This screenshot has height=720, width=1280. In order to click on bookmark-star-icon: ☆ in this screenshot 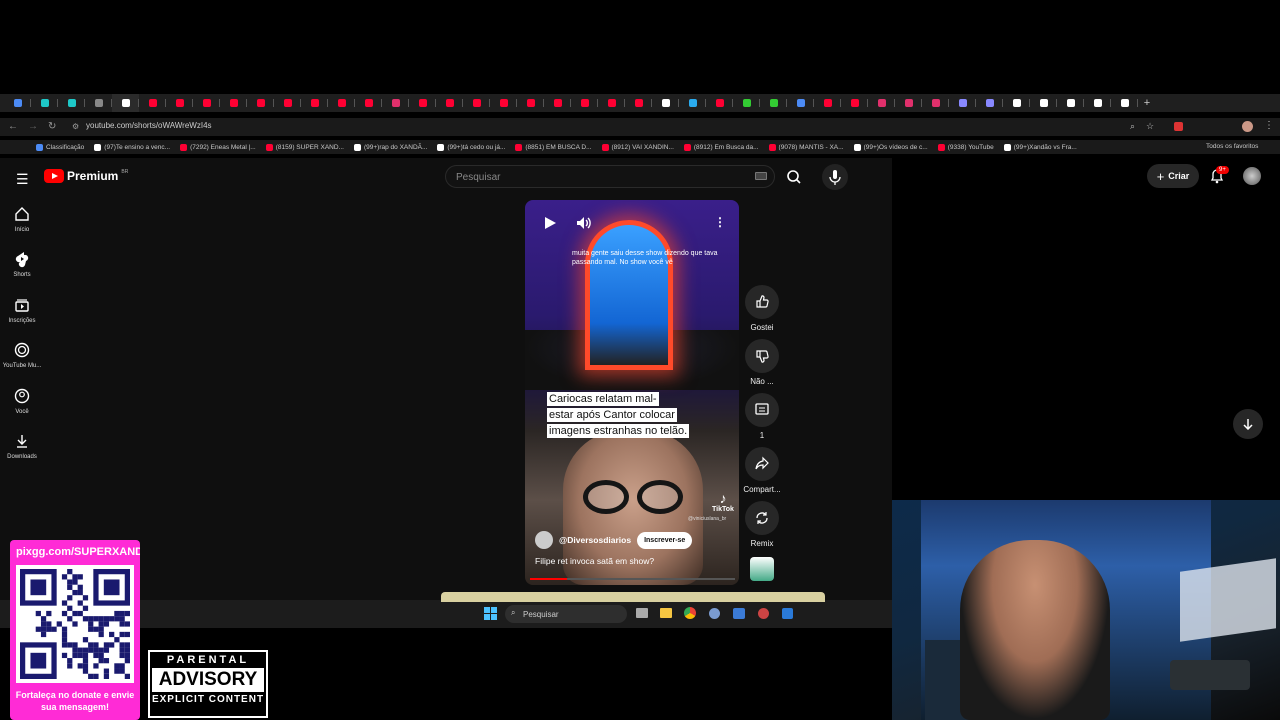, I will do `click(1150, 126)`.